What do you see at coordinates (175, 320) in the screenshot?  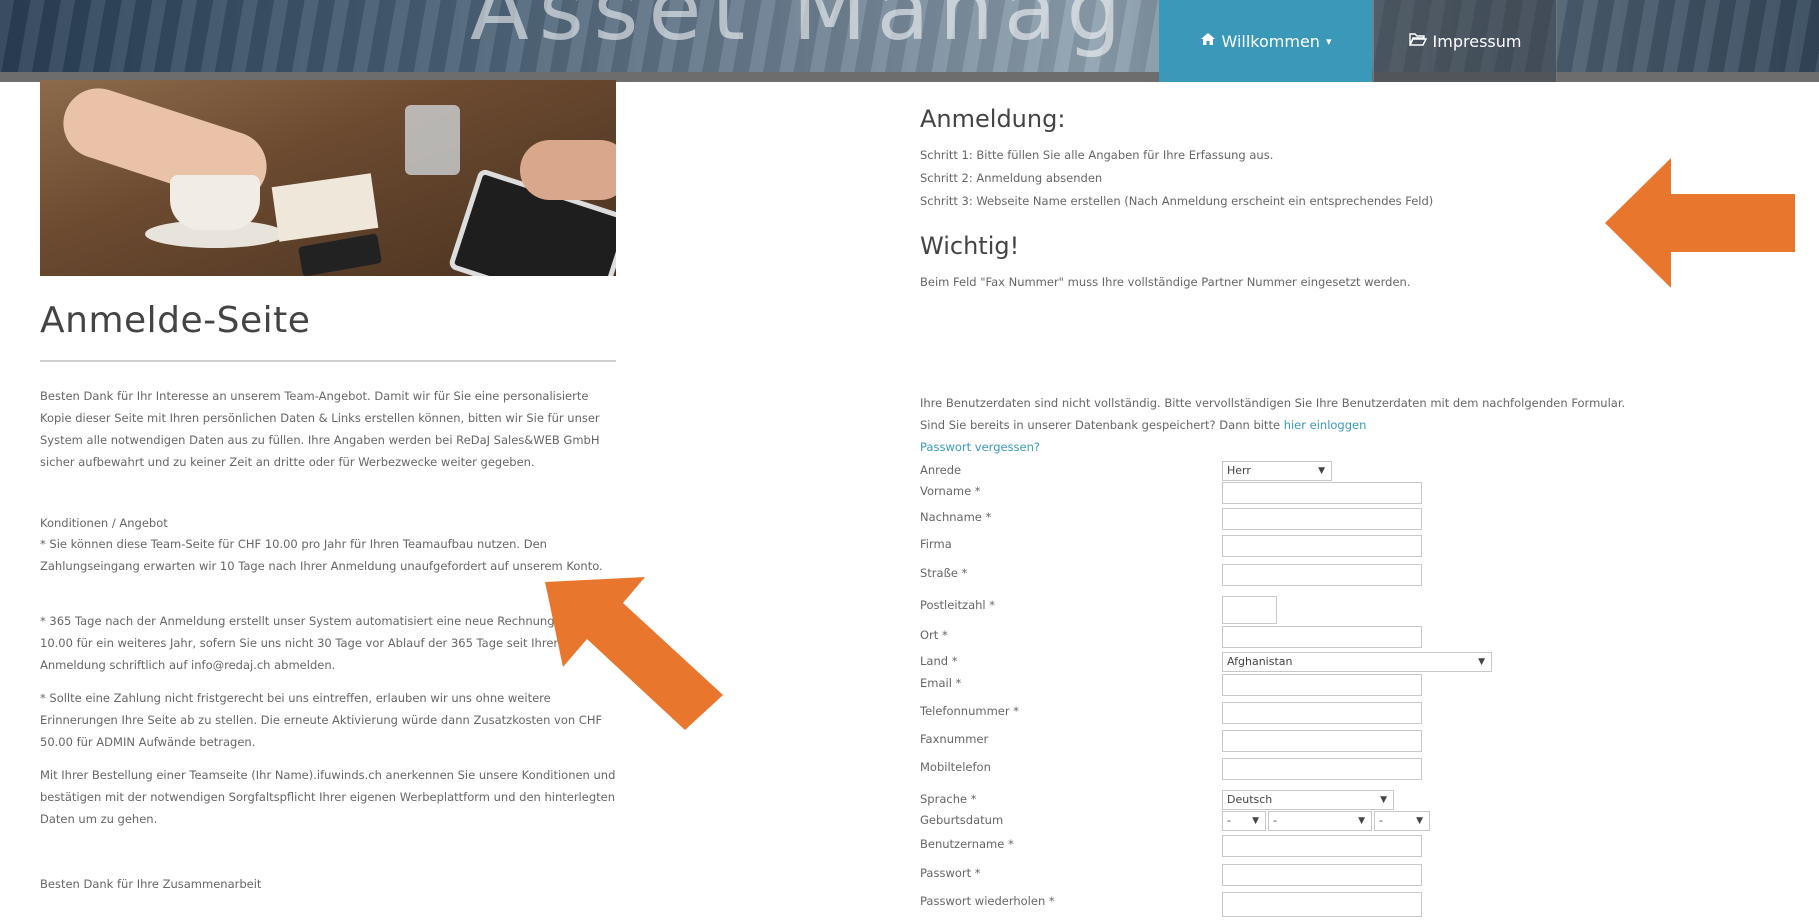 I see `page-title: Anmelde-Seite` at bounding box center [175, 320].